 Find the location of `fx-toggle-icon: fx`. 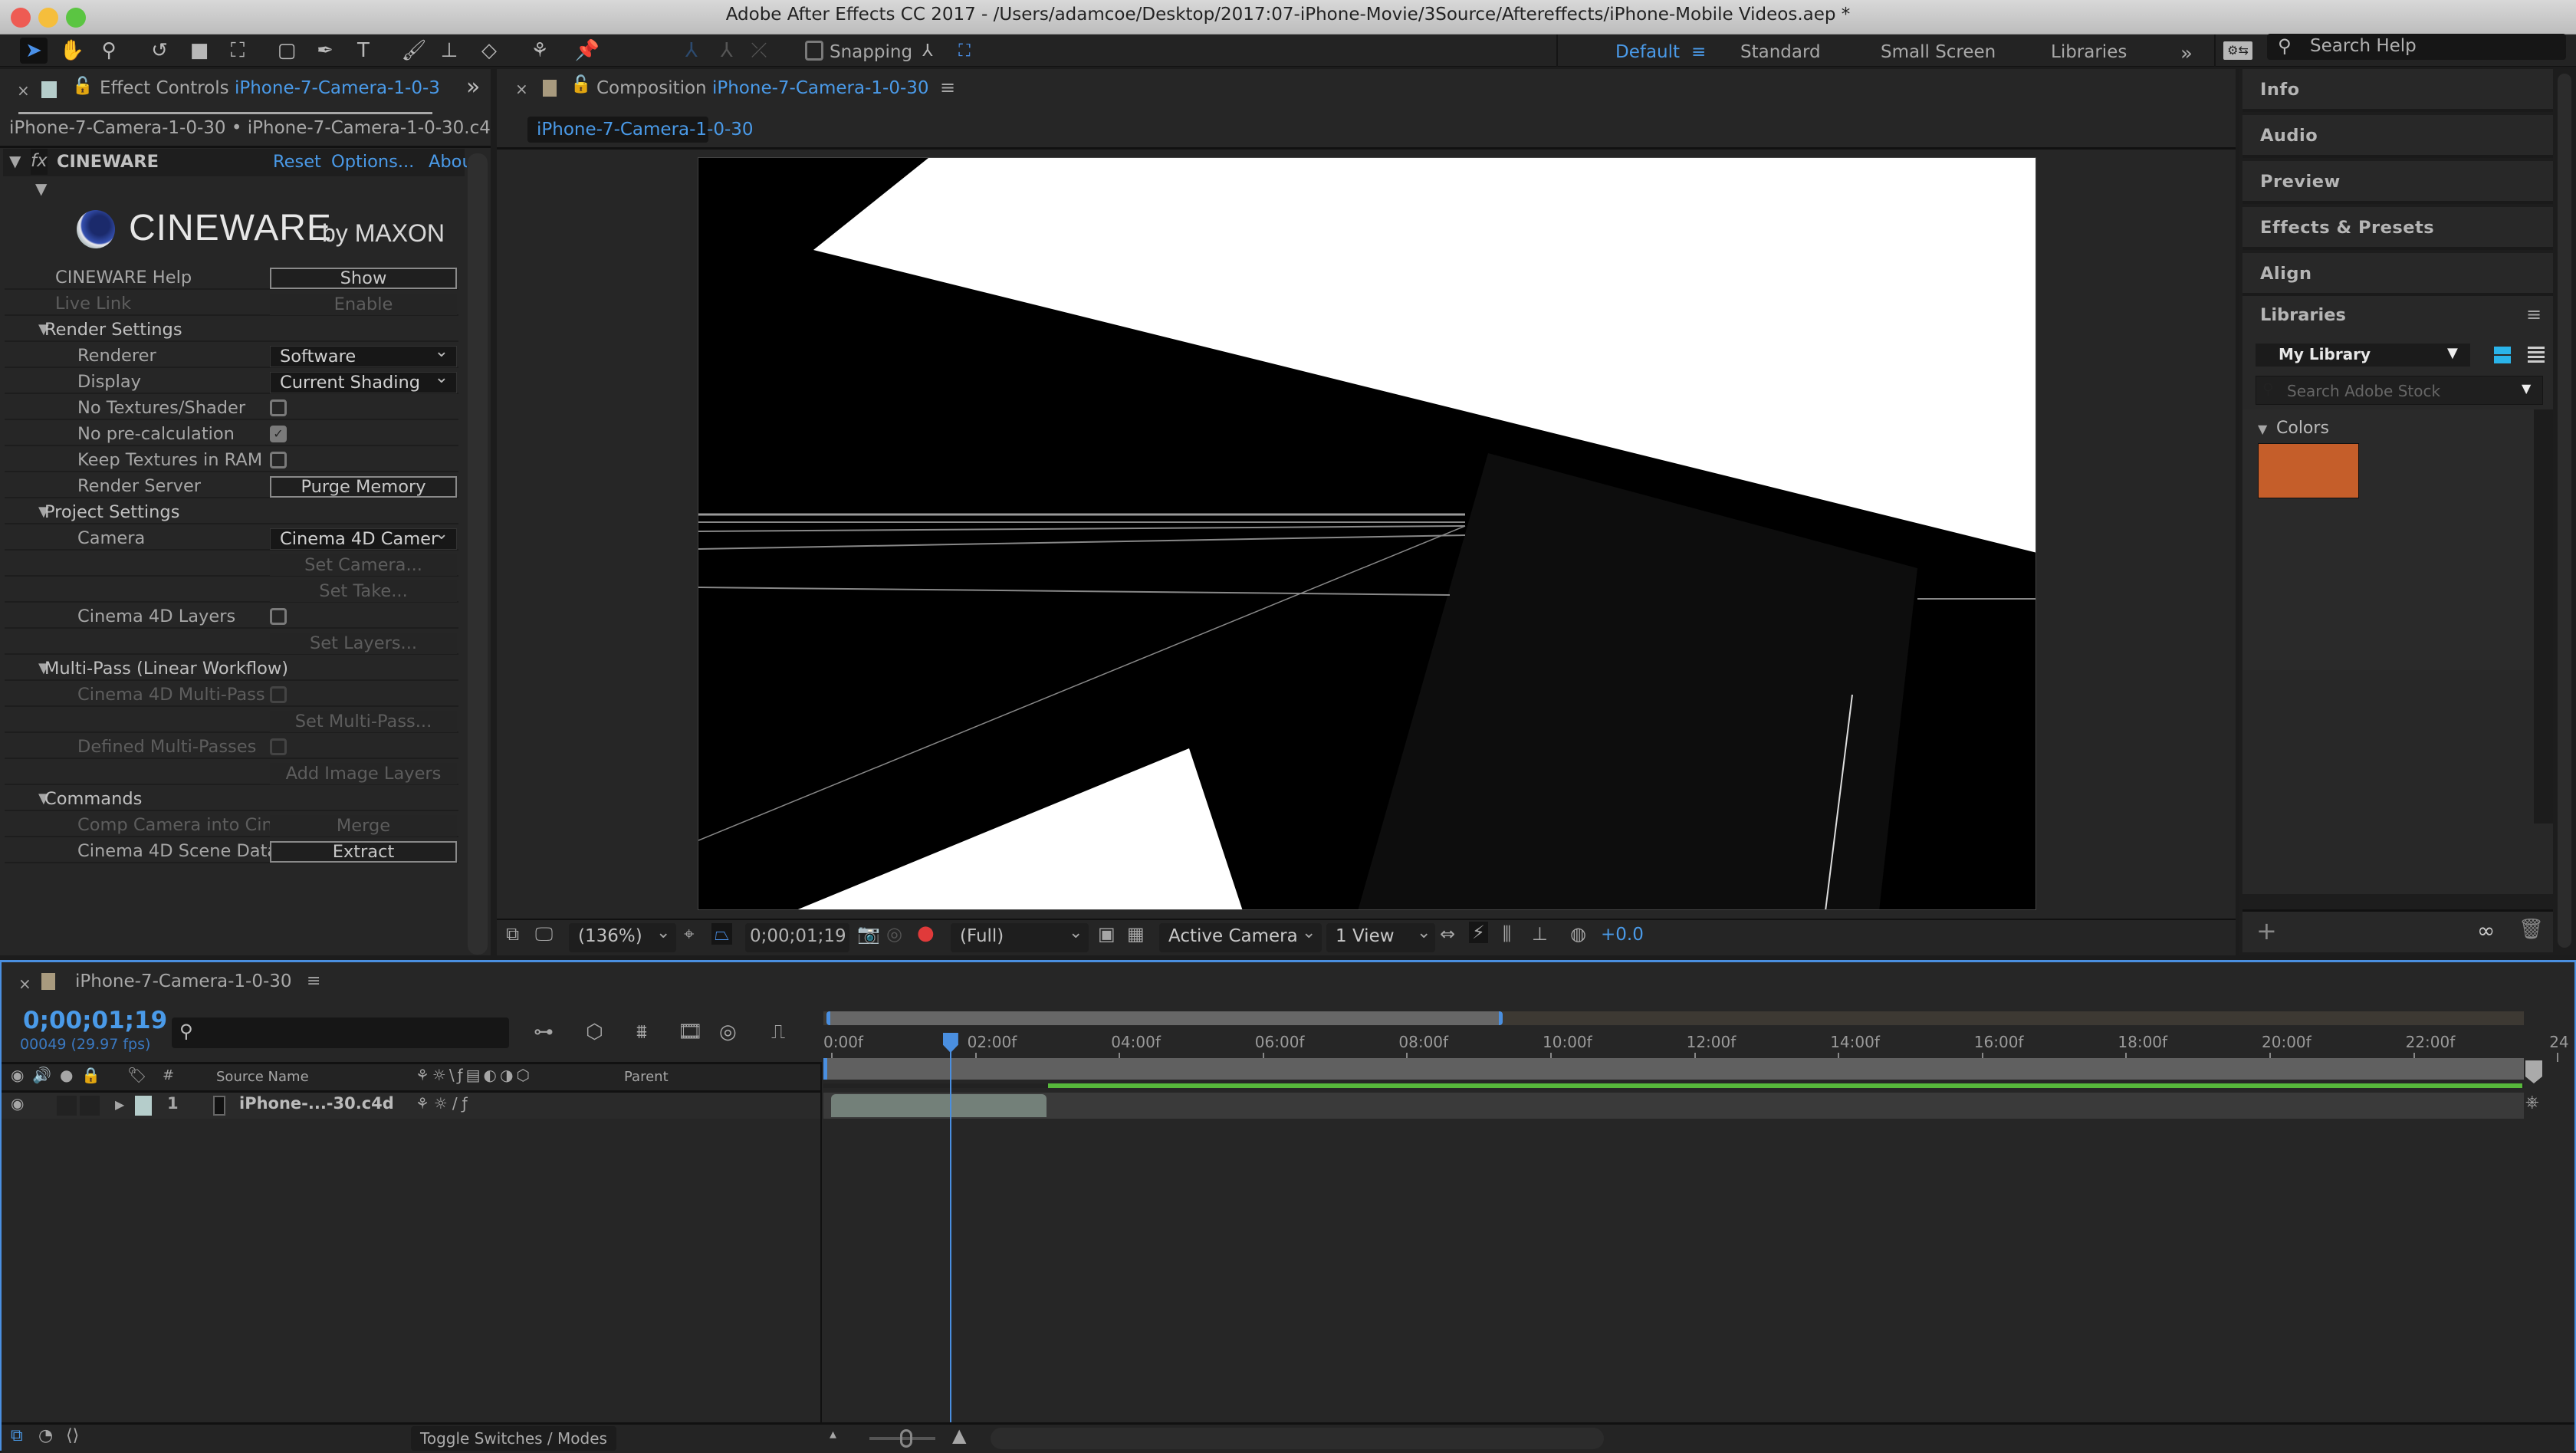

fx-toggle-icon: fx is located at coordinates (39, 162).